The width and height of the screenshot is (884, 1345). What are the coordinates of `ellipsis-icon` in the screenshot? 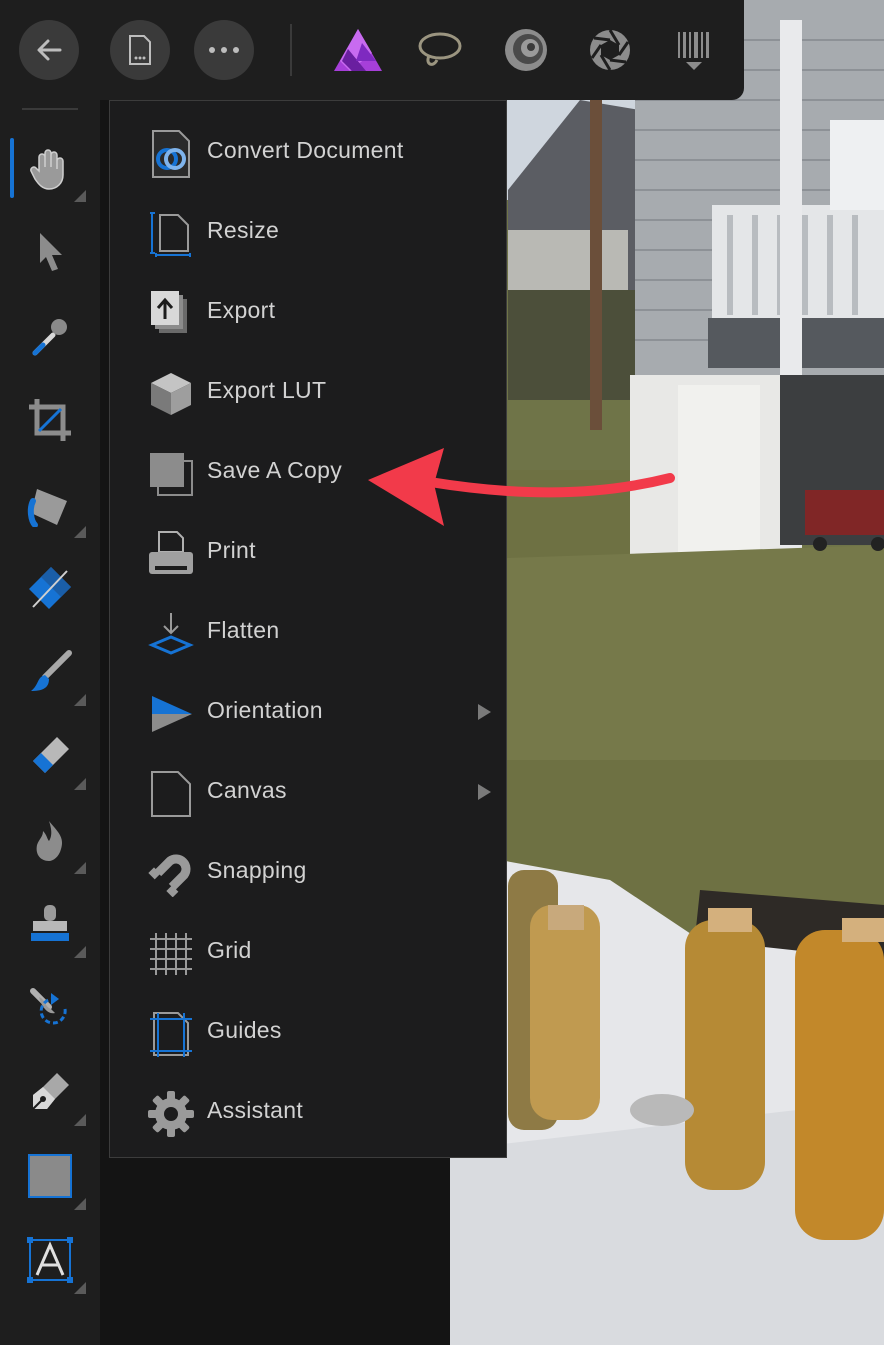 It's located at (224, 50).